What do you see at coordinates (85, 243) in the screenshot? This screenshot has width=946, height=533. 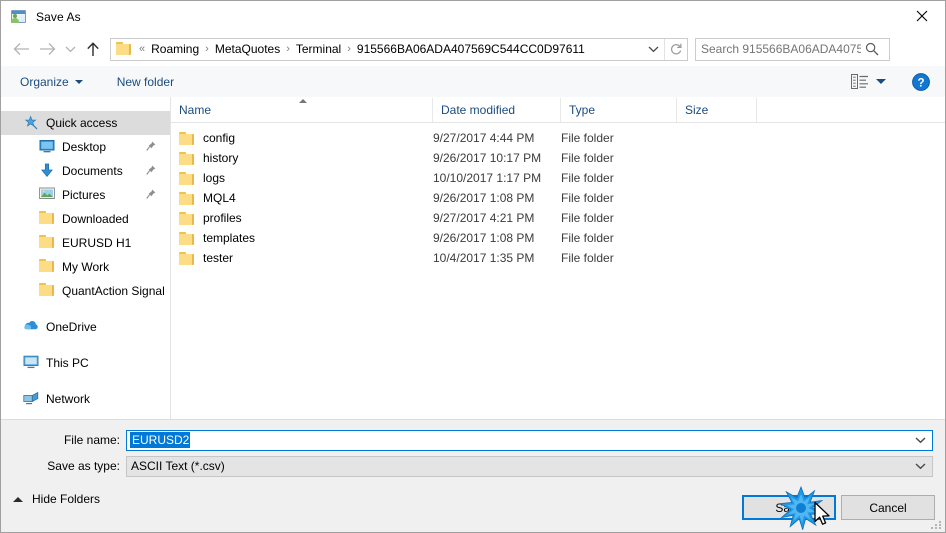 I see `sidebar-item-eurusd-h1: EURUSD H1` at bounding box center [85, 243].